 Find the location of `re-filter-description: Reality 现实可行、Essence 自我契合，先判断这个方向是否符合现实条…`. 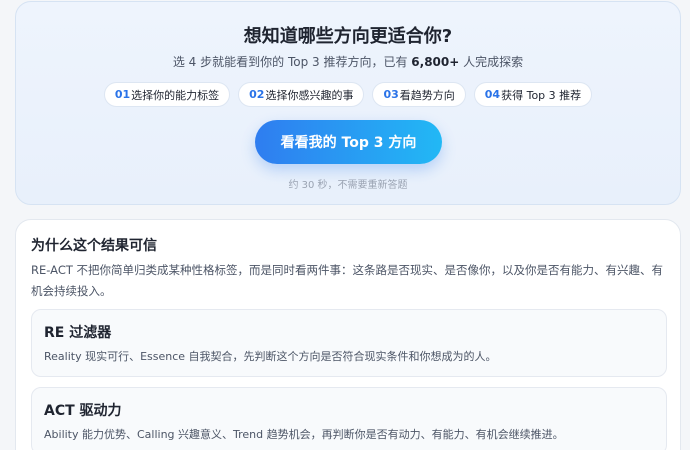

re-filter-description: Reality 现实可行、Essence 自我契合，先判断这个方向是否符合现实条… is located at coordinates (270, 356).